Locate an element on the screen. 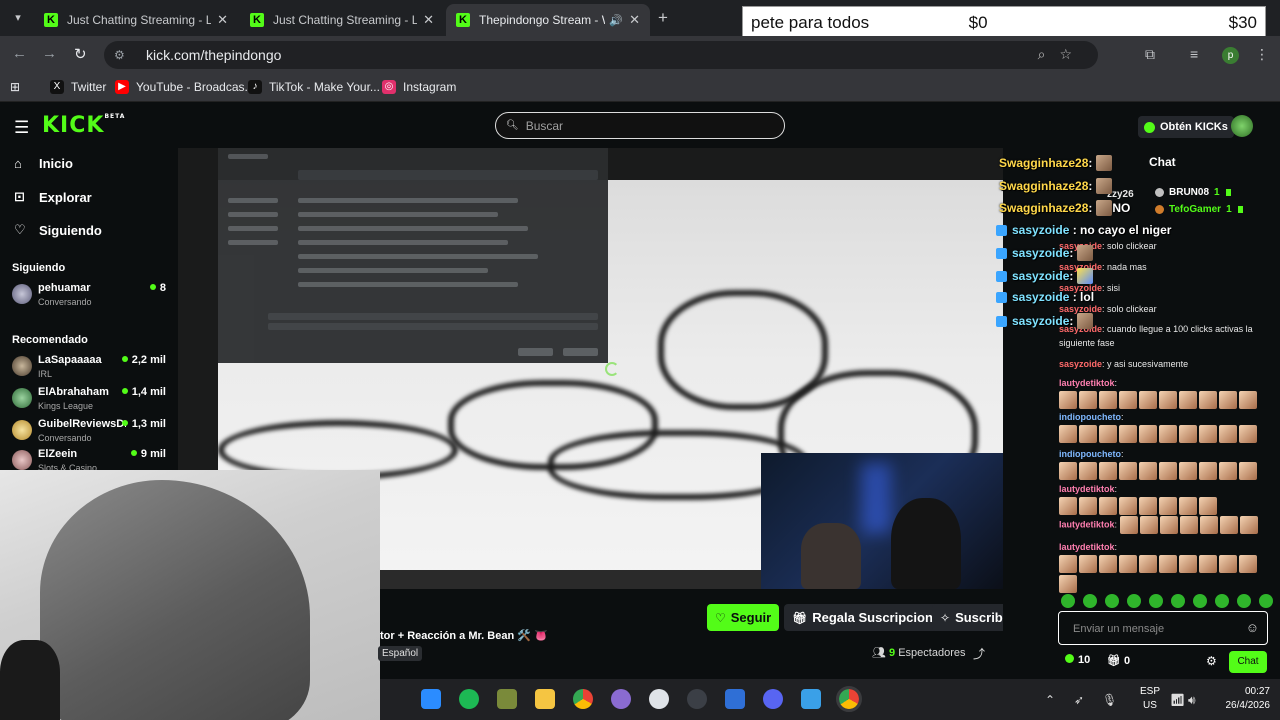 The width and height of the screenshot is (1280, 720). zoom-icon: ⌕ is located at coordinates (1049, 54).